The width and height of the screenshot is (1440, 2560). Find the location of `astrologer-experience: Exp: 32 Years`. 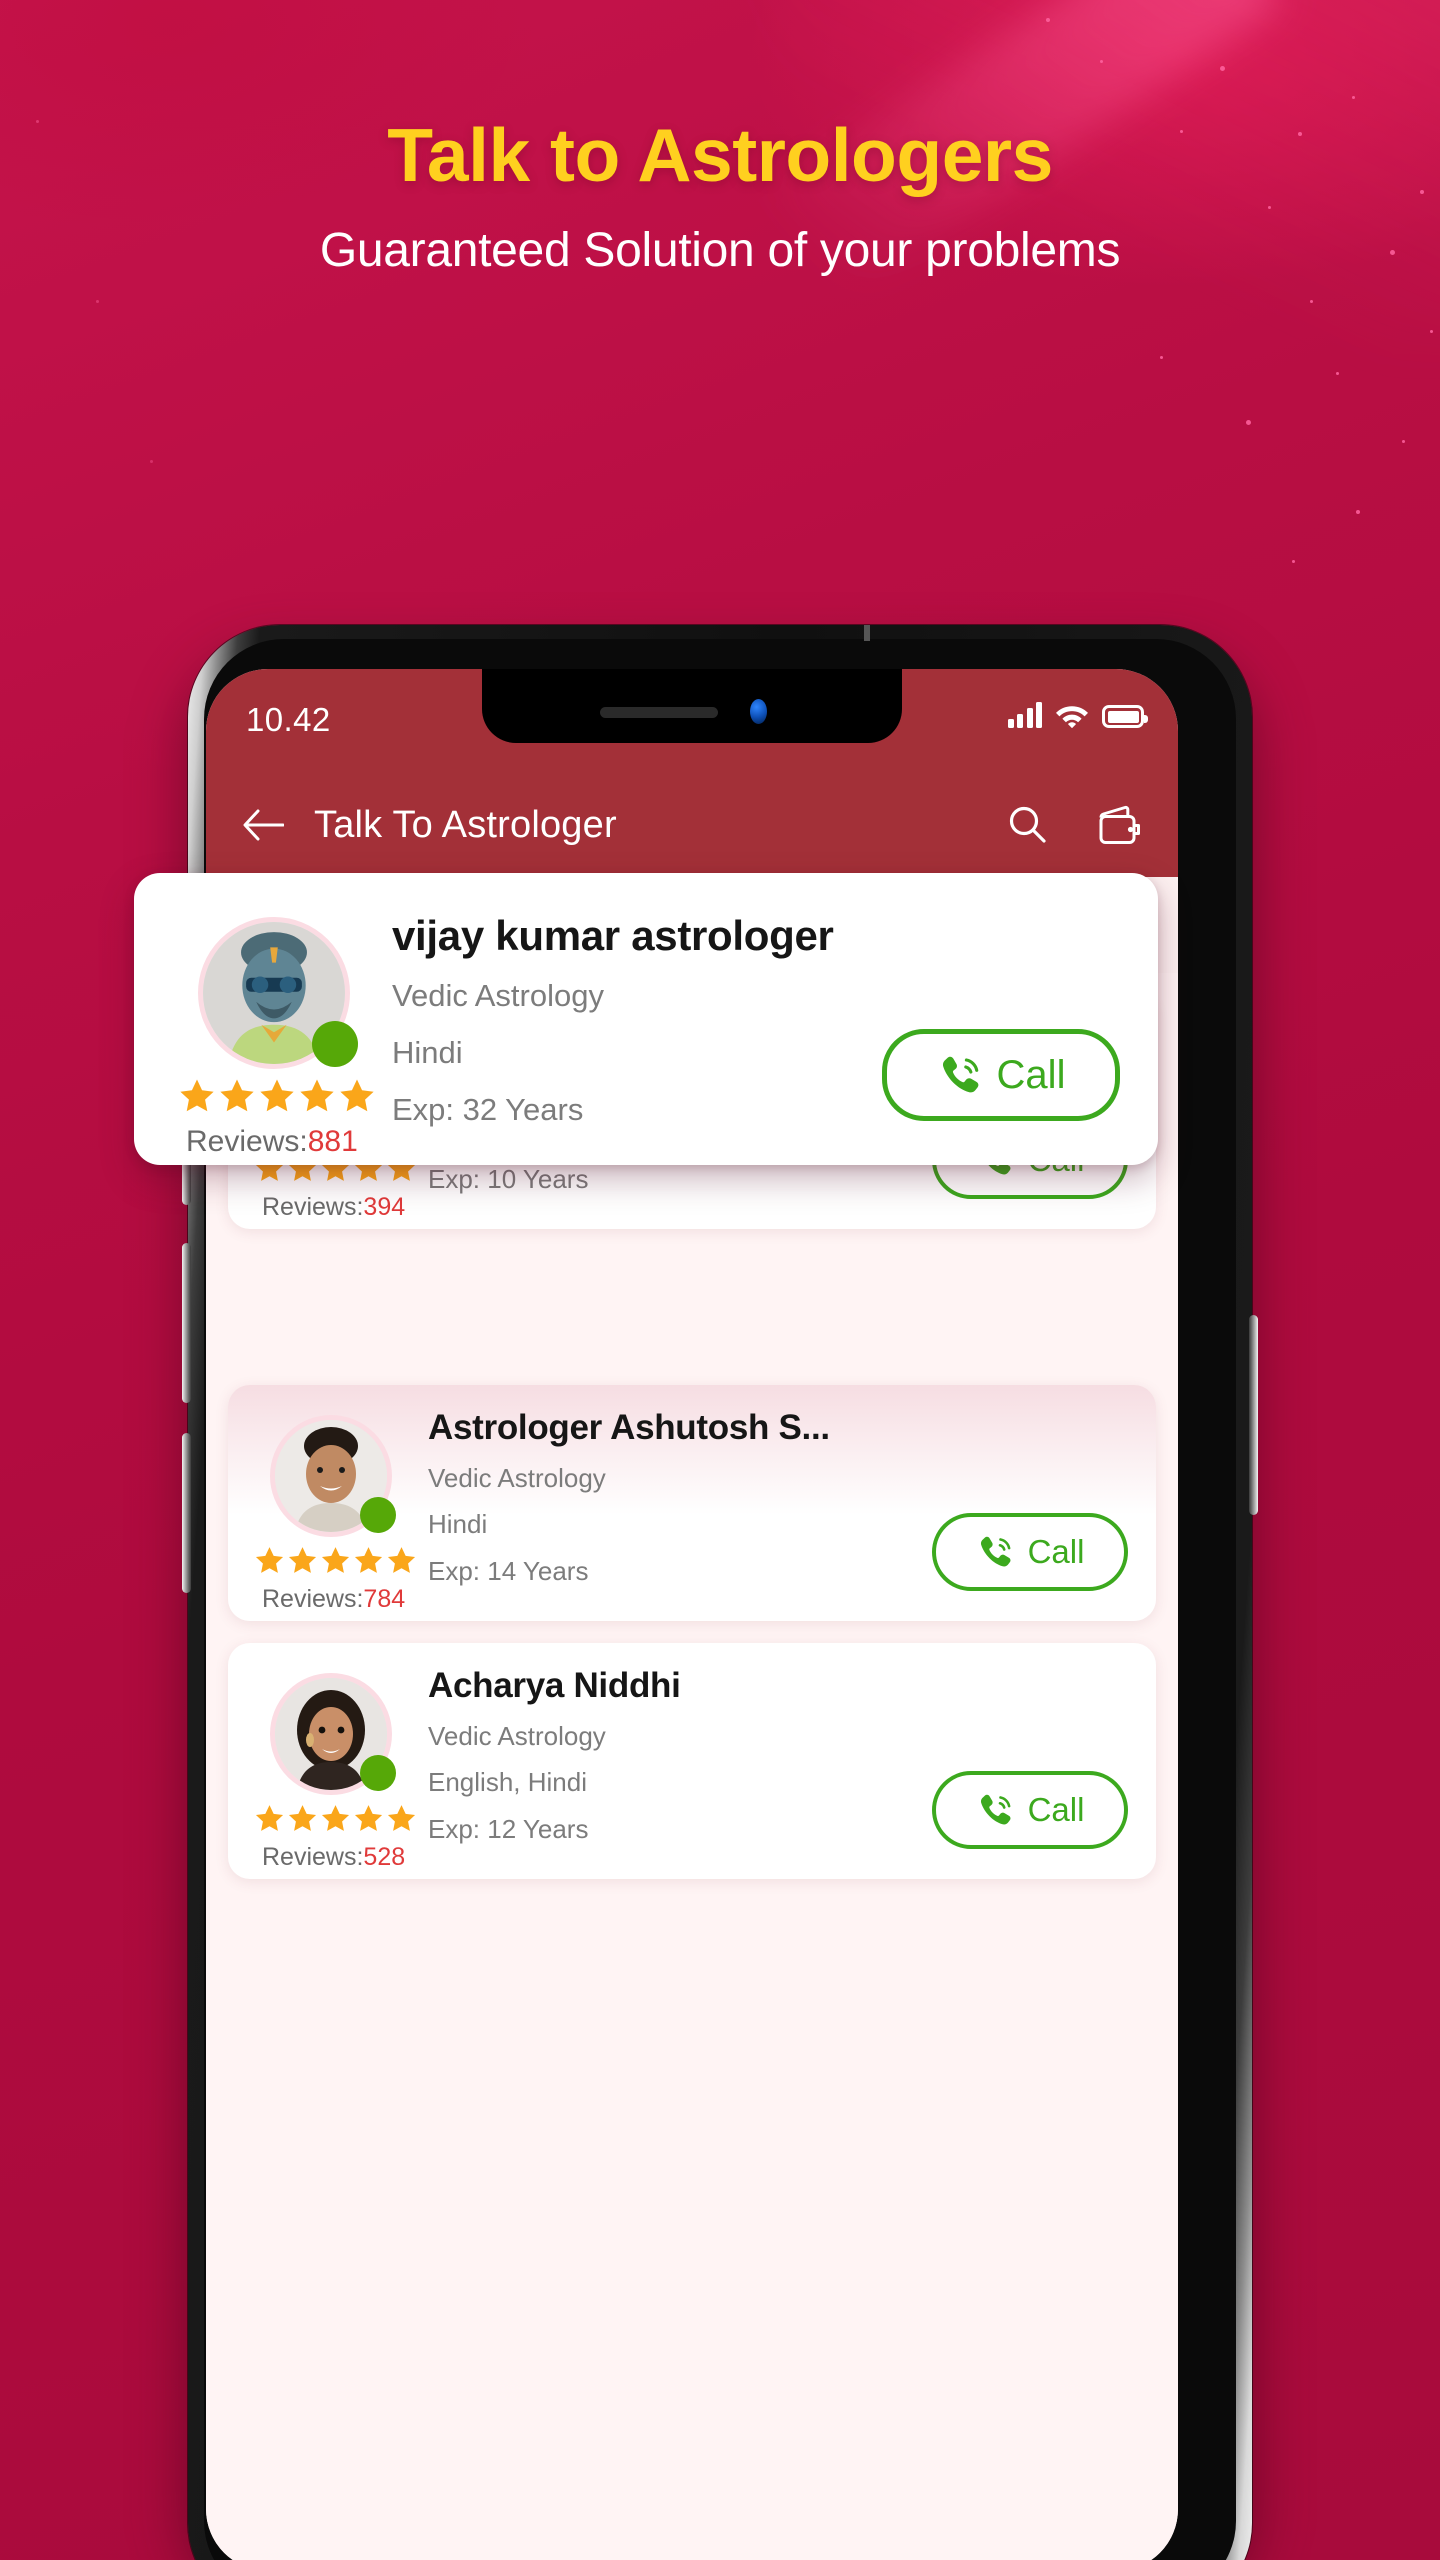

astrologer-experience: Exp: 32 Years is located at coordinates (488, 1109).